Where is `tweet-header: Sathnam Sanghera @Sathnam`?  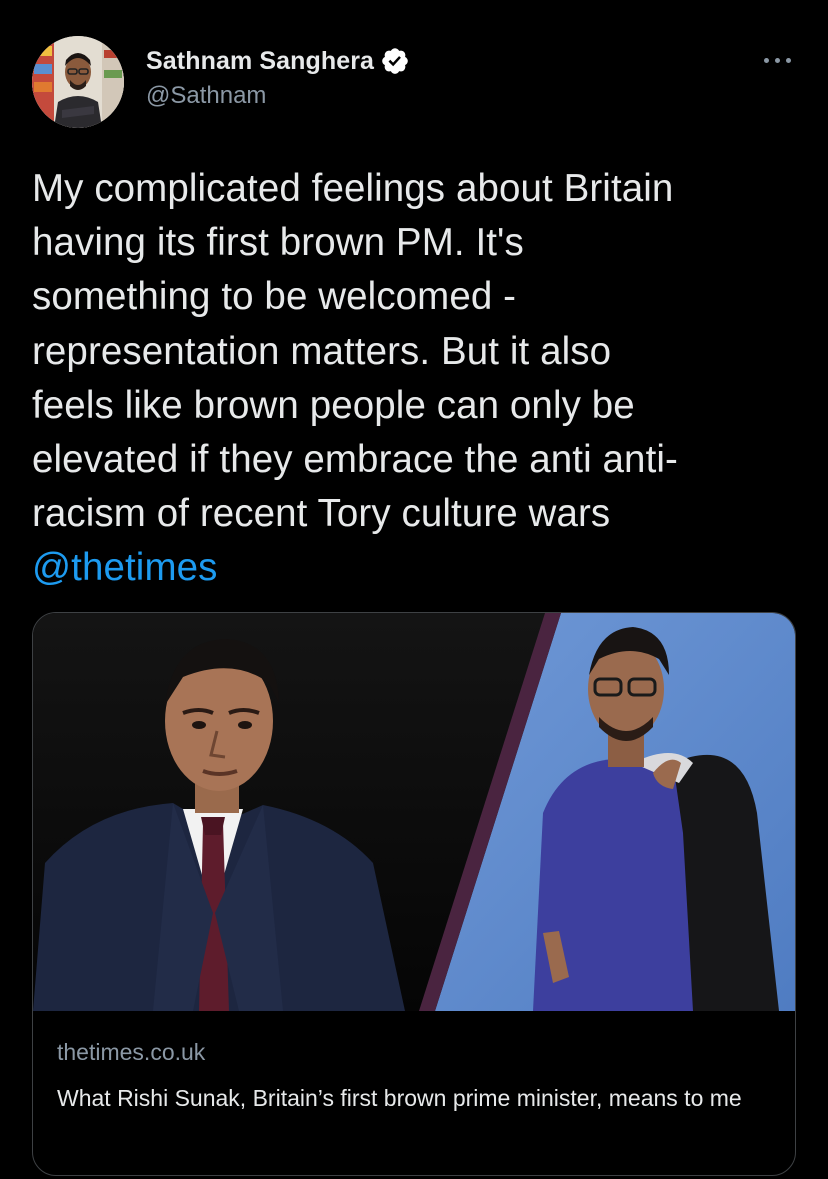 tweet-header: Sathnam Sanghera @Sathnam is located at coordinates (414, 82).